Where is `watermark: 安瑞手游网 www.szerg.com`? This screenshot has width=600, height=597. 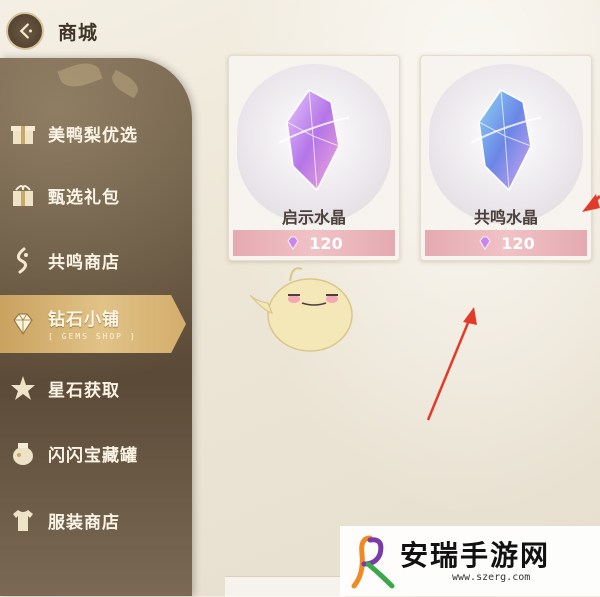
watermark: 安瑞手游网 www.szerg.com is located at coordinates (470, 561).